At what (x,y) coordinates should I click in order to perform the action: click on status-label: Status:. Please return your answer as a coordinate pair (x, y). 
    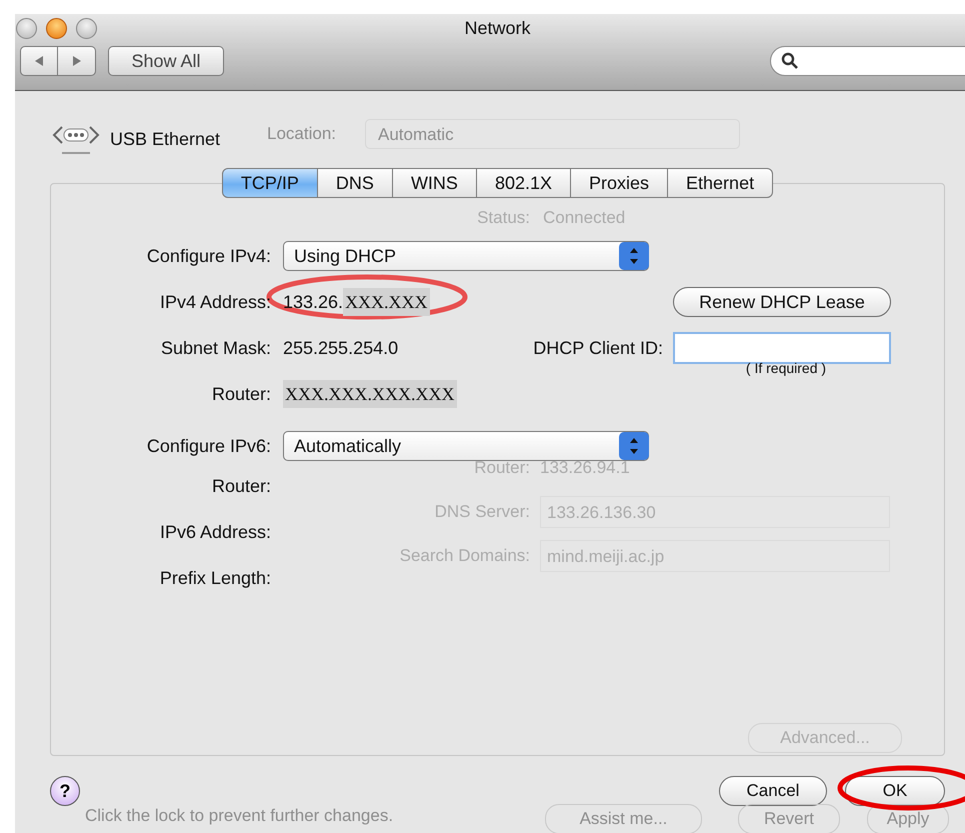
    Looking at the image, I should click on (503, 218).